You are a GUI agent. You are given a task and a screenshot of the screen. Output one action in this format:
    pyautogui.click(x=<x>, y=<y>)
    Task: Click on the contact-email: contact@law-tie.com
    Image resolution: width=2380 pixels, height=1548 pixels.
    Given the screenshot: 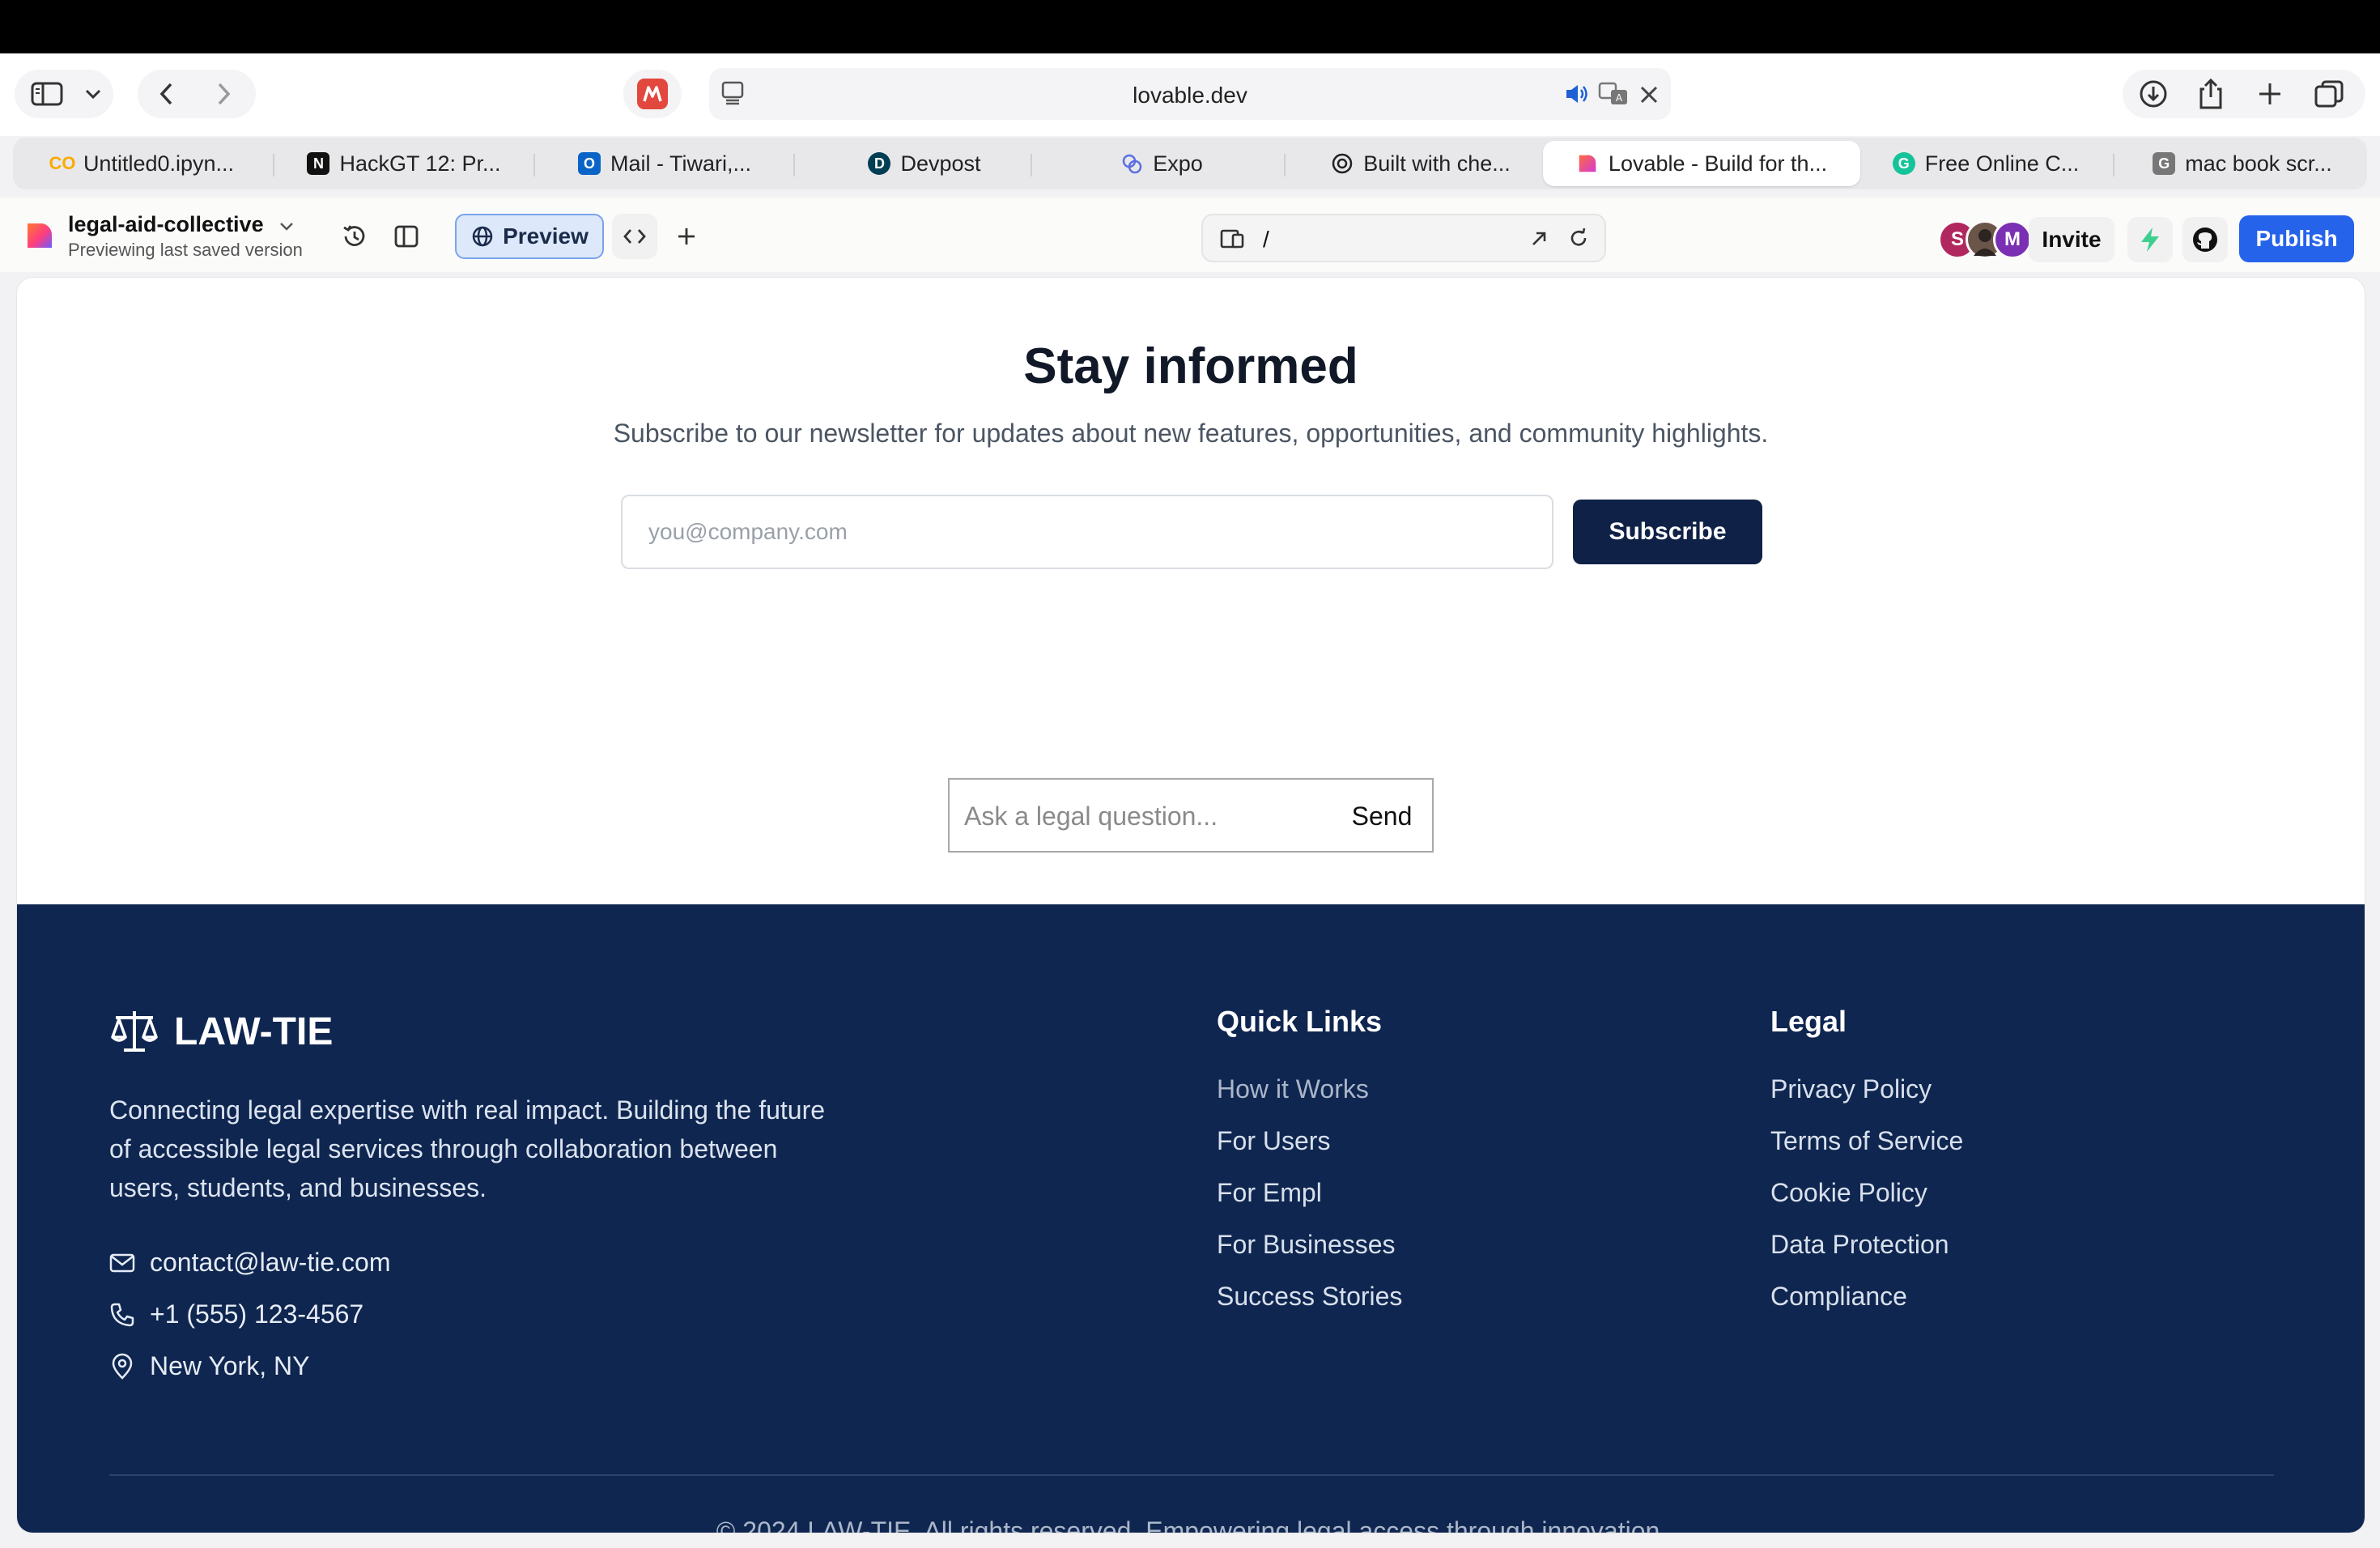 What is the action you would take?
    pyautogui.click(x=250, y=1263)
    